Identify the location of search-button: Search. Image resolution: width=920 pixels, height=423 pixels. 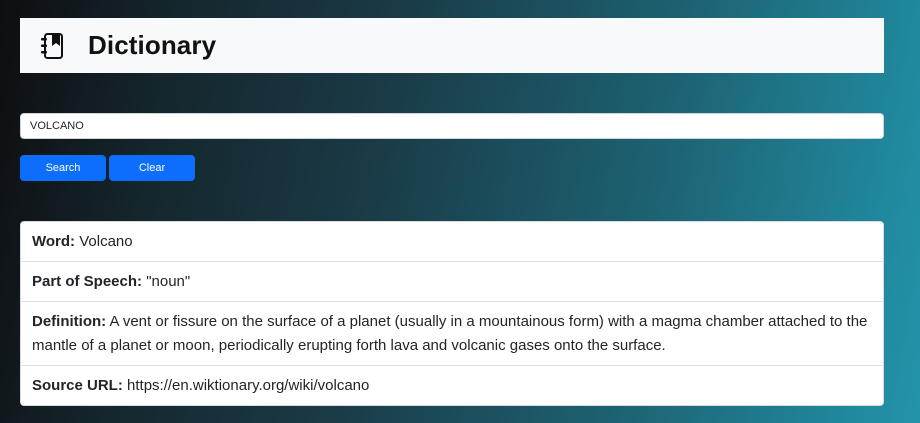
(63, 168).